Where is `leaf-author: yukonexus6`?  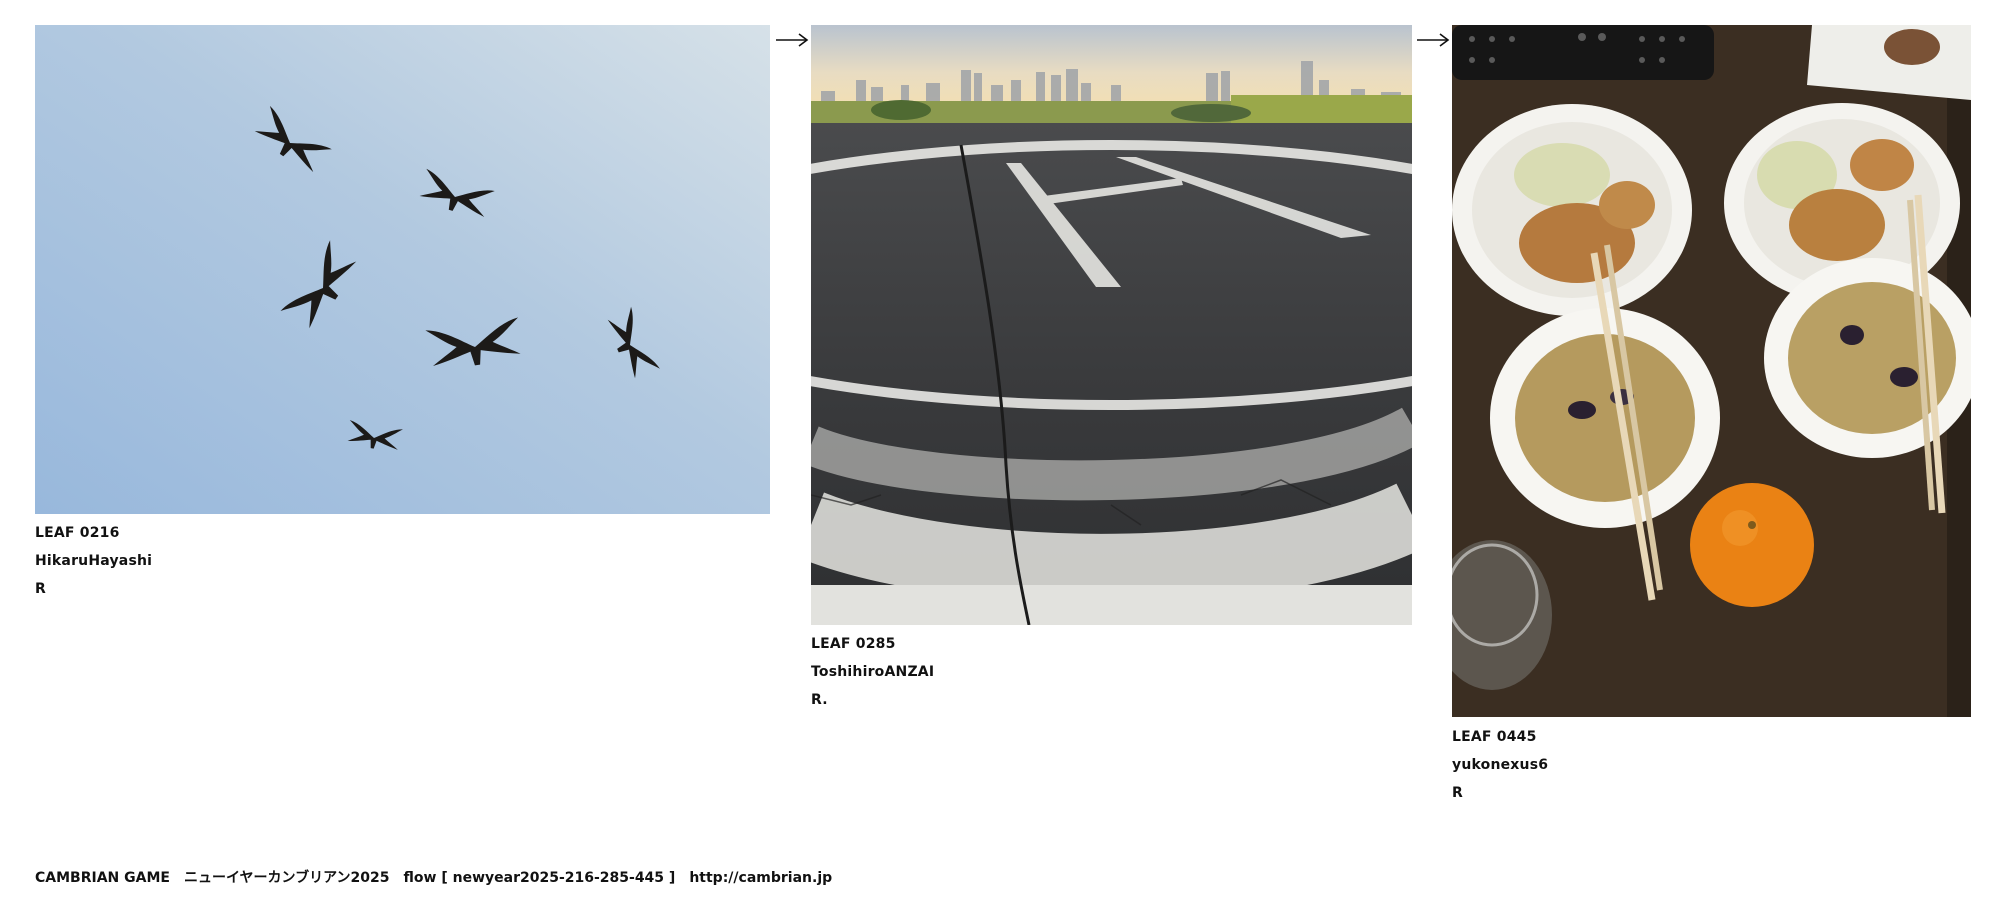
leaf-author: yukonexus6 is located at coordinates (1500, 765).